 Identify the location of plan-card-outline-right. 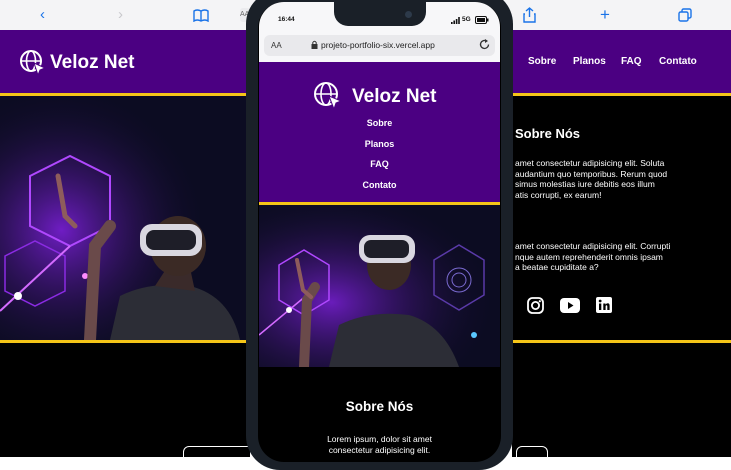
(532, 457).